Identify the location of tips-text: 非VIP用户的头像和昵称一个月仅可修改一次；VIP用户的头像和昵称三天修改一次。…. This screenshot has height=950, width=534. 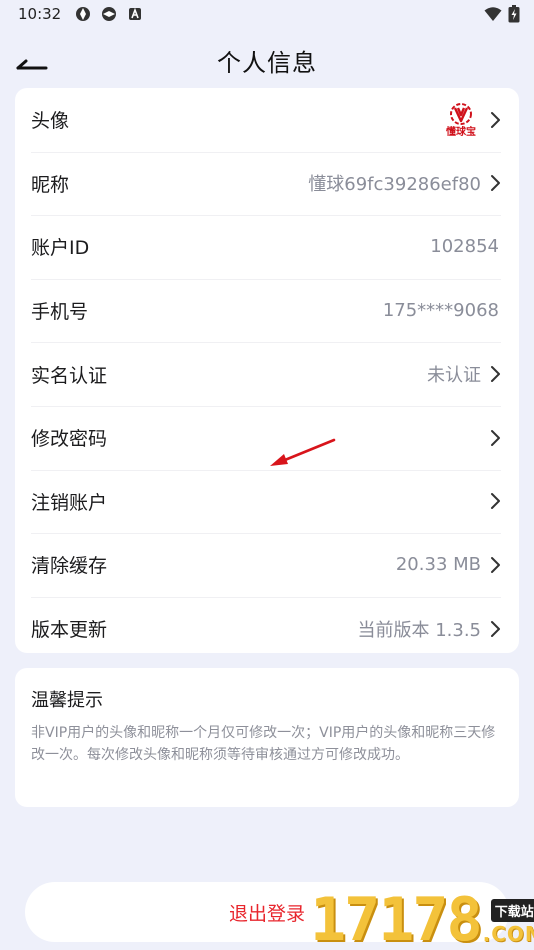
(263, 744).